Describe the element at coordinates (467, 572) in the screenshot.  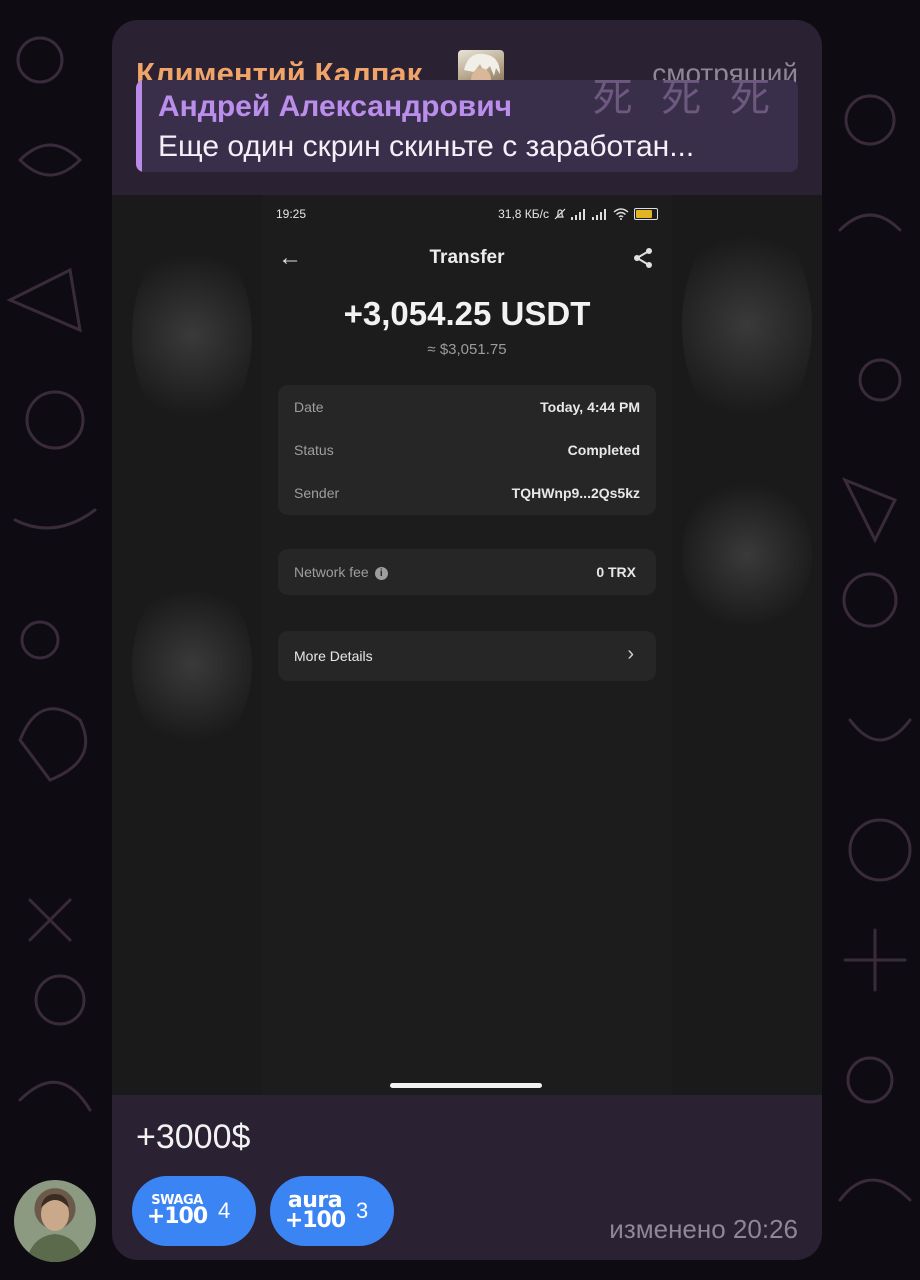
I see `network-fee-card: Network fee i 0 TRX` at that location.